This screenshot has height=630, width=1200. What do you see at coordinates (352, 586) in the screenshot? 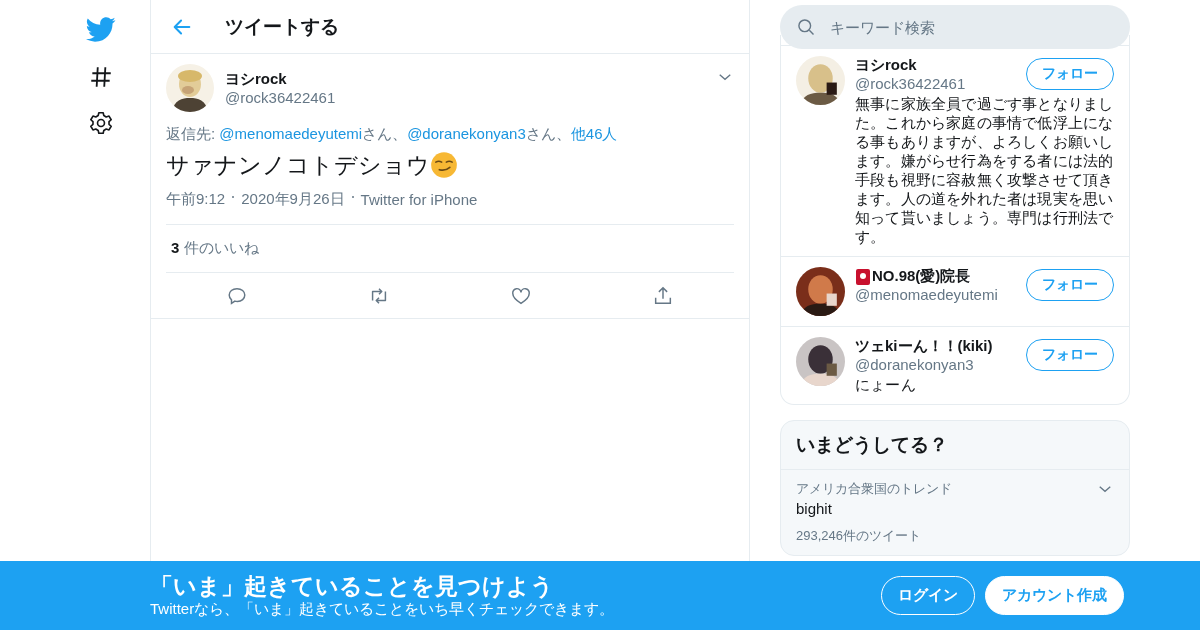
I see `banner-title: 「いま」起きていることを見つけよう` at bounding box center [352, 586].